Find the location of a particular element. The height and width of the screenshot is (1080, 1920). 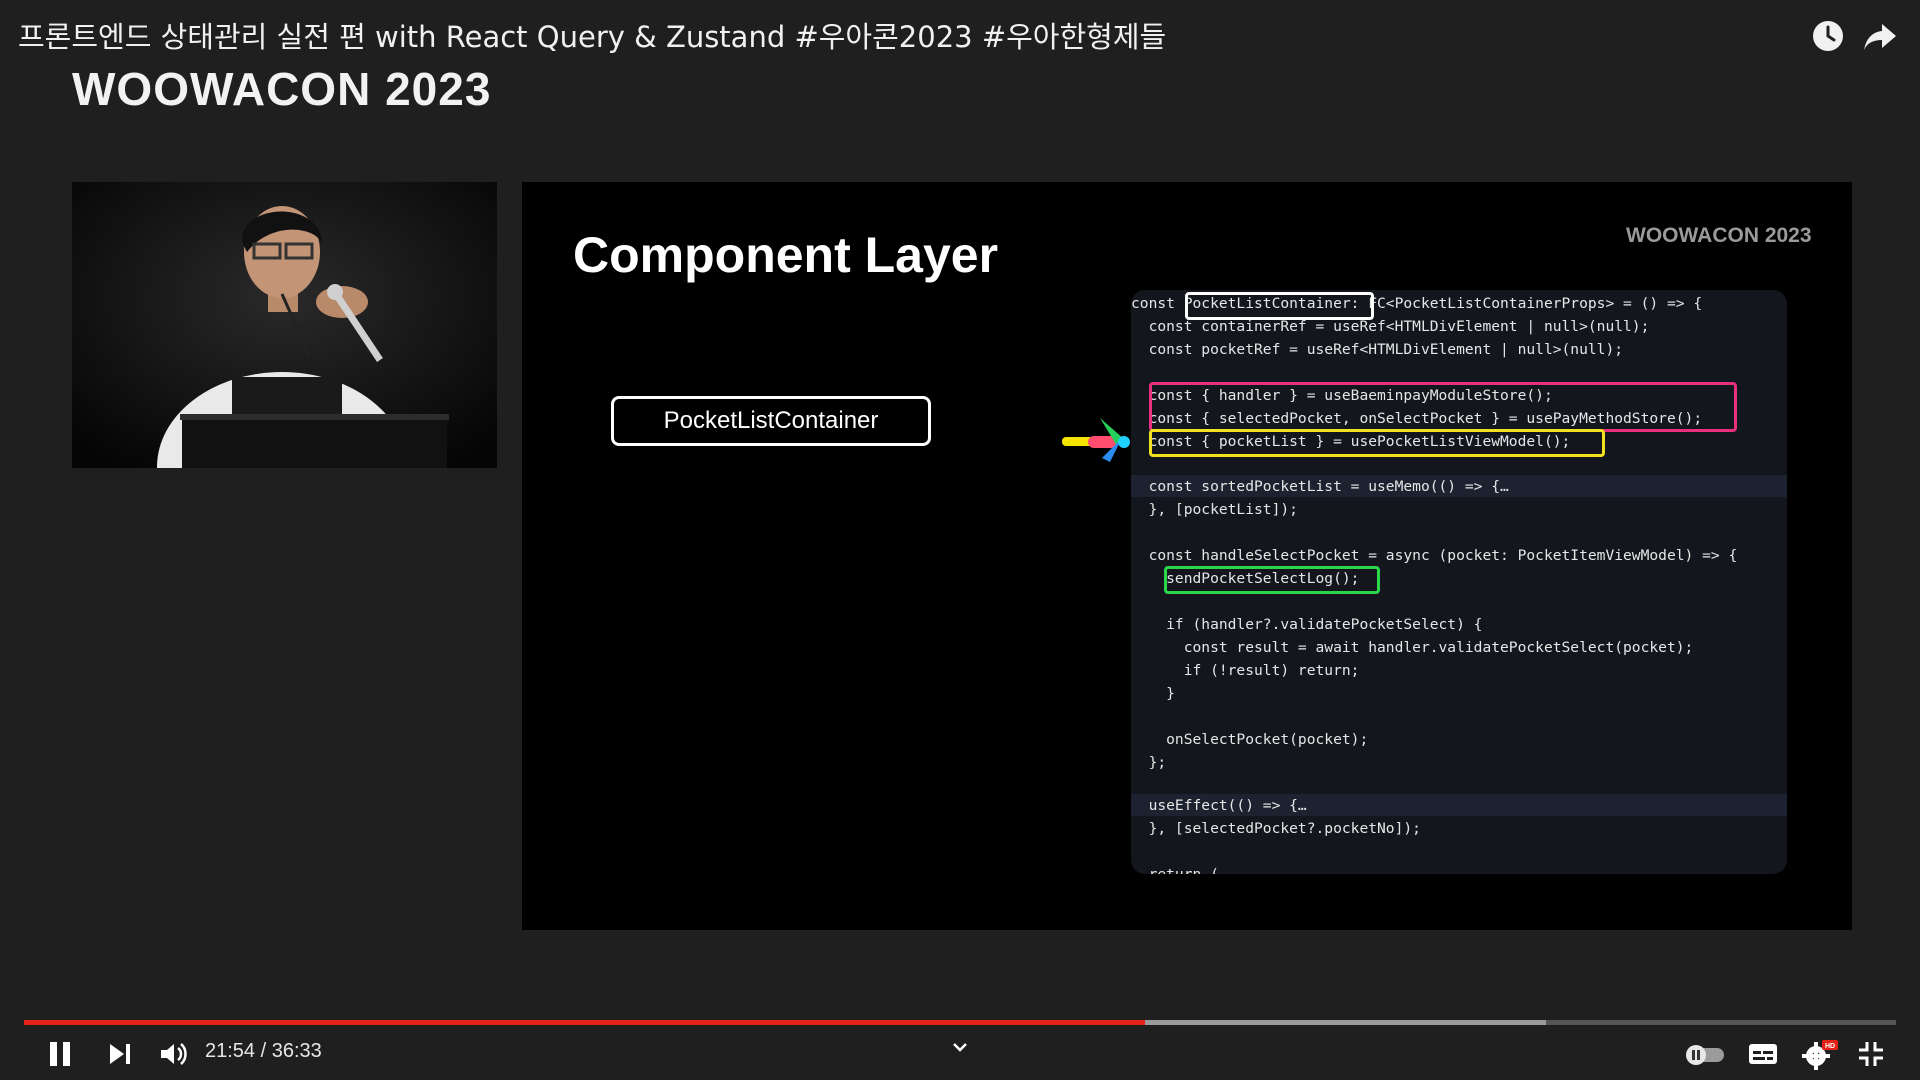

settings-icon: HD is located at coordinates (1819, 1054).